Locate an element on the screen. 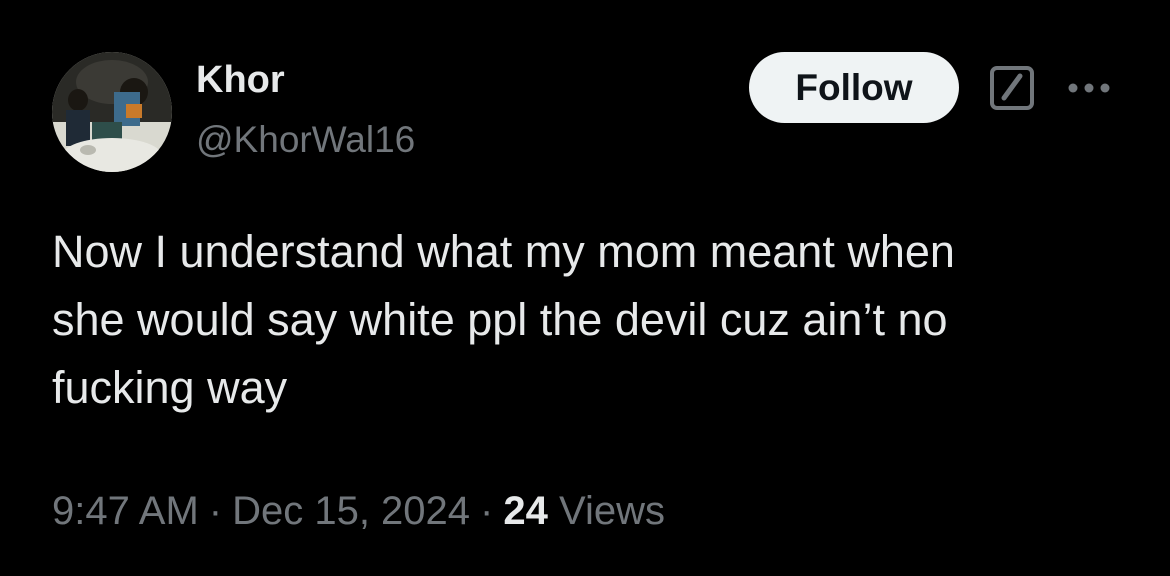 Image resolution: width=1170 pixels, height=576 pixels. tweet-time: 9:47 AM is located at coordinates (125, 511).